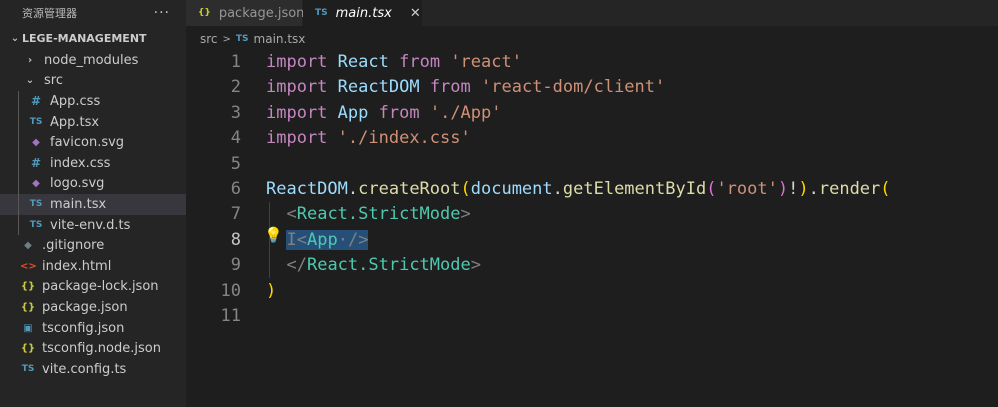  What do you see at coordinates (80, 163) in the screenshot?
I see `tree-item-label: index.css` at bounding box center [80, 163].